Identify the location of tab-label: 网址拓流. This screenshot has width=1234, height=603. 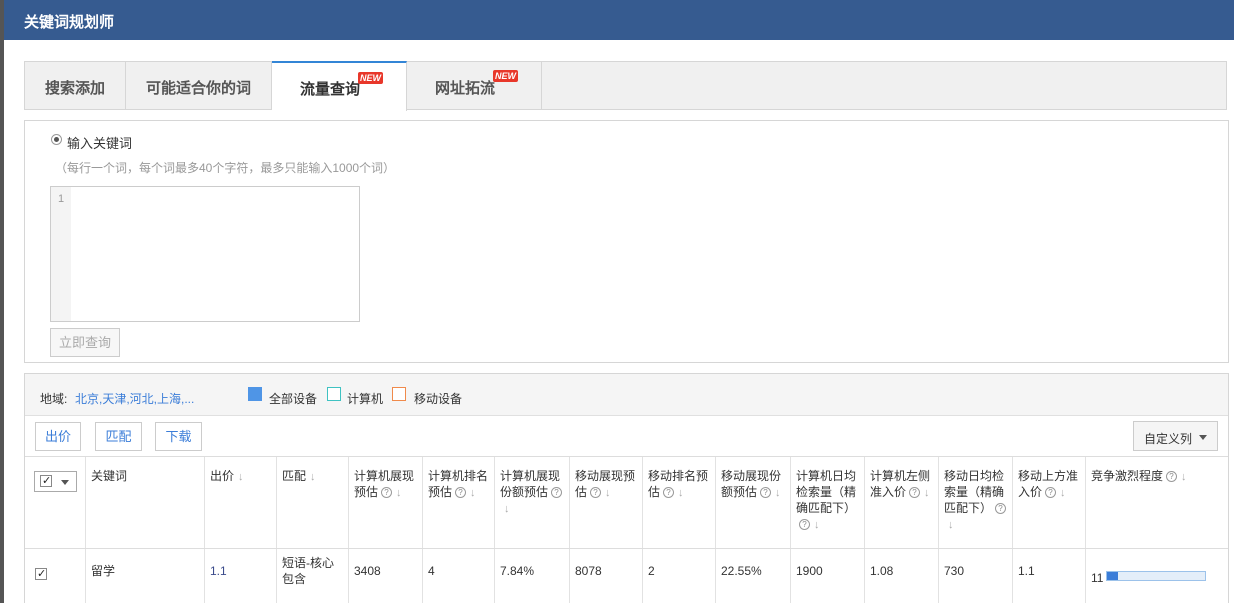
(464, 88).